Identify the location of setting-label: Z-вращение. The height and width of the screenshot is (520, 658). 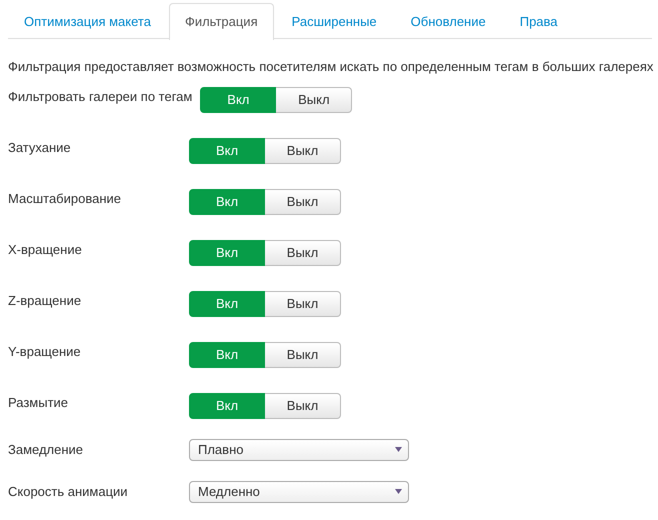
(45, 301).